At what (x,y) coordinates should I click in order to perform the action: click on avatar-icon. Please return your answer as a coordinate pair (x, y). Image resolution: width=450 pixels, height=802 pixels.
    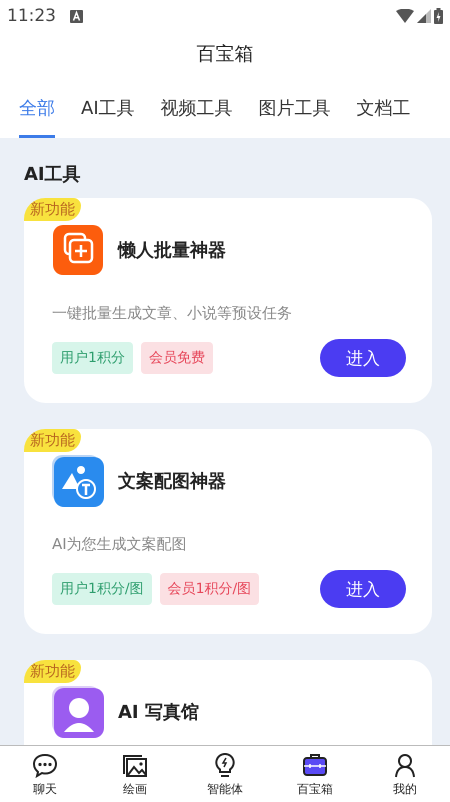
    Looking at the image, I should click on (78, 712).